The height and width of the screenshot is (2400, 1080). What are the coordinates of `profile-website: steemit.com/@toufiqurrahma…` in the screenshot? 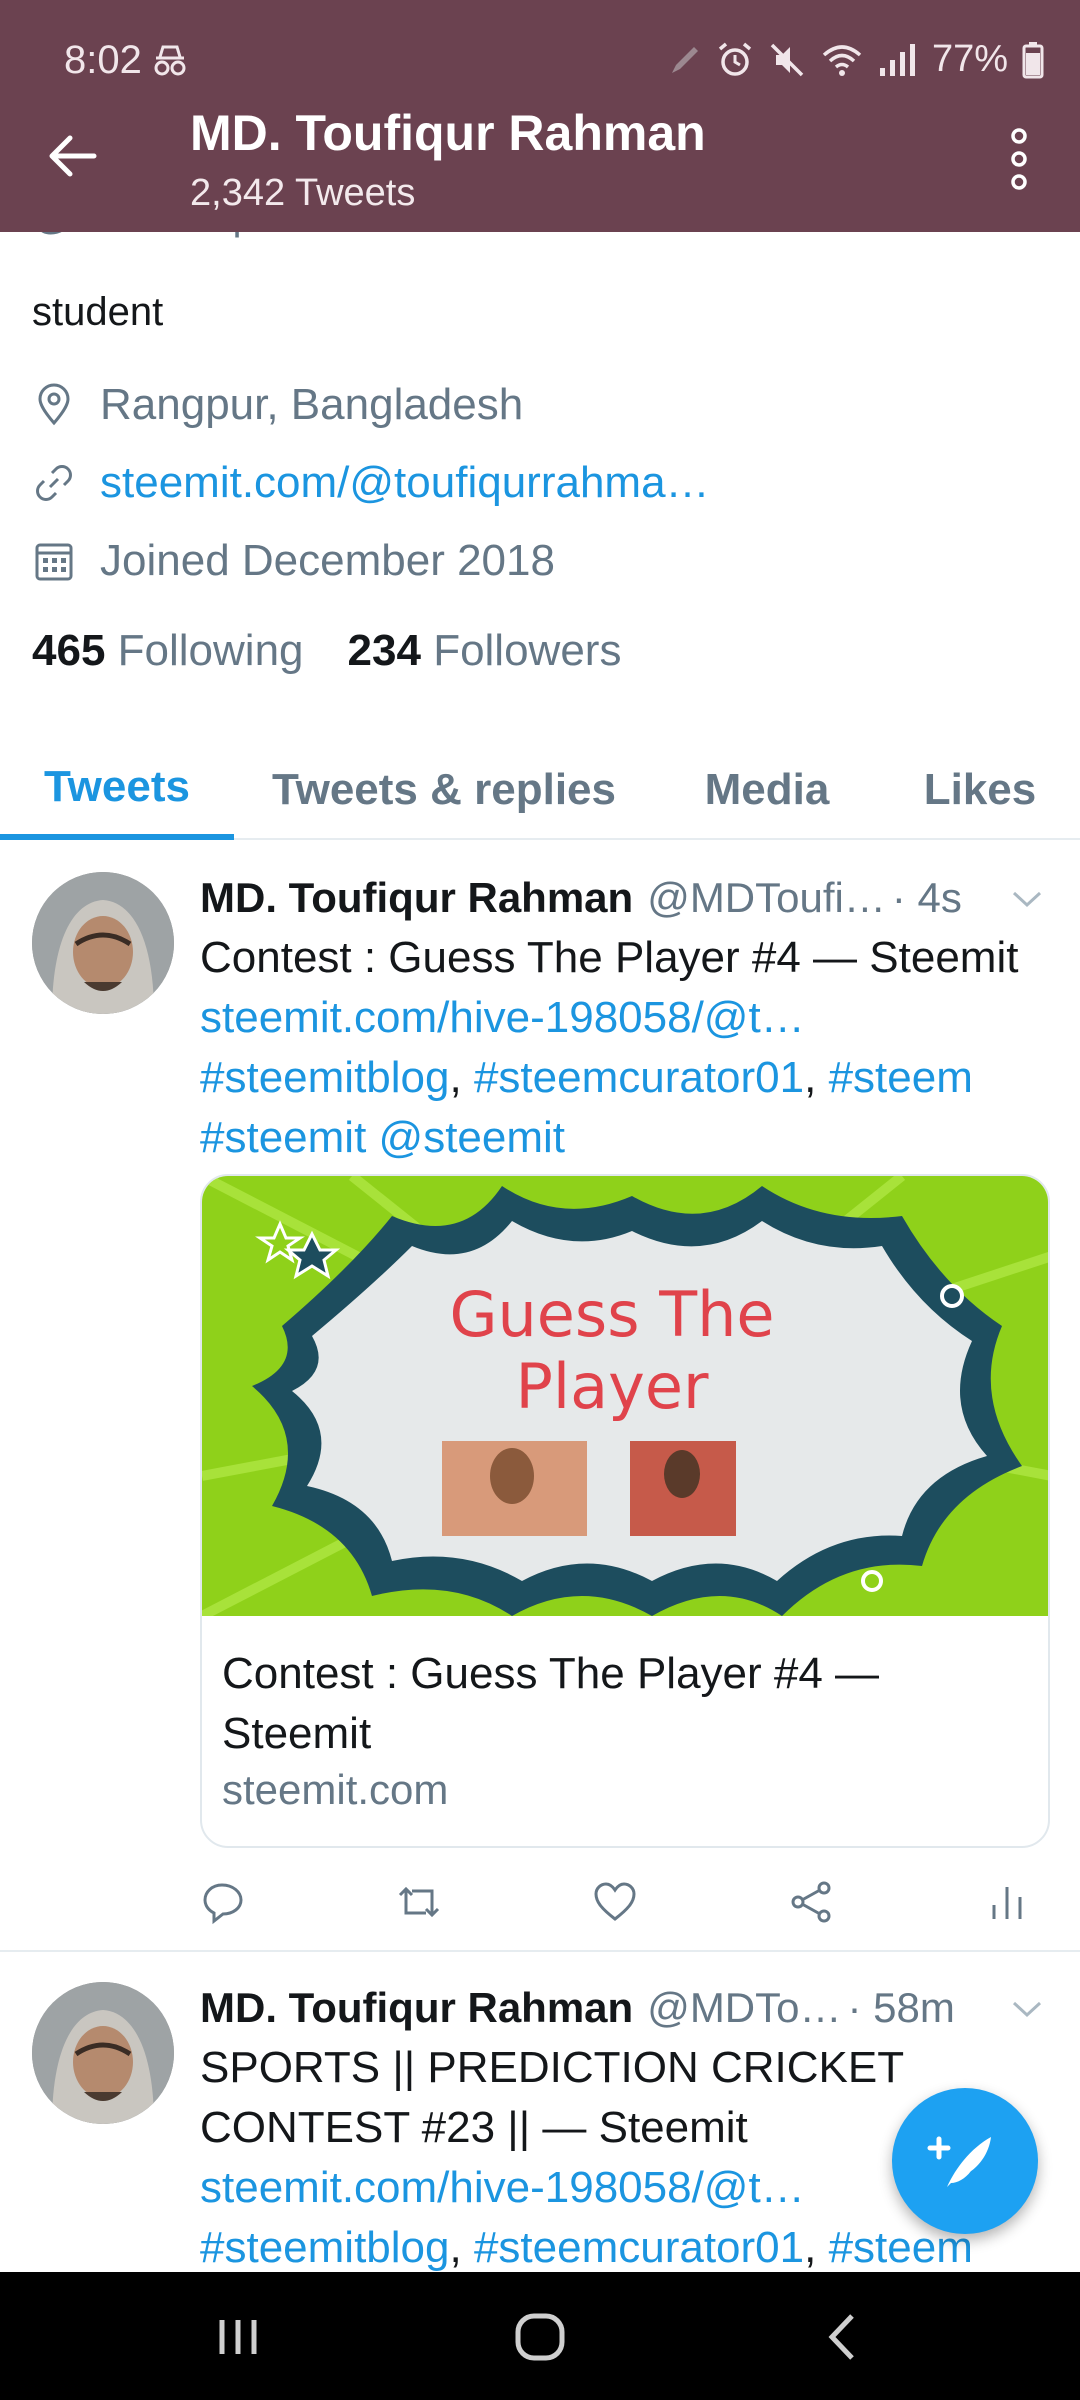 It's located at (371, 483).